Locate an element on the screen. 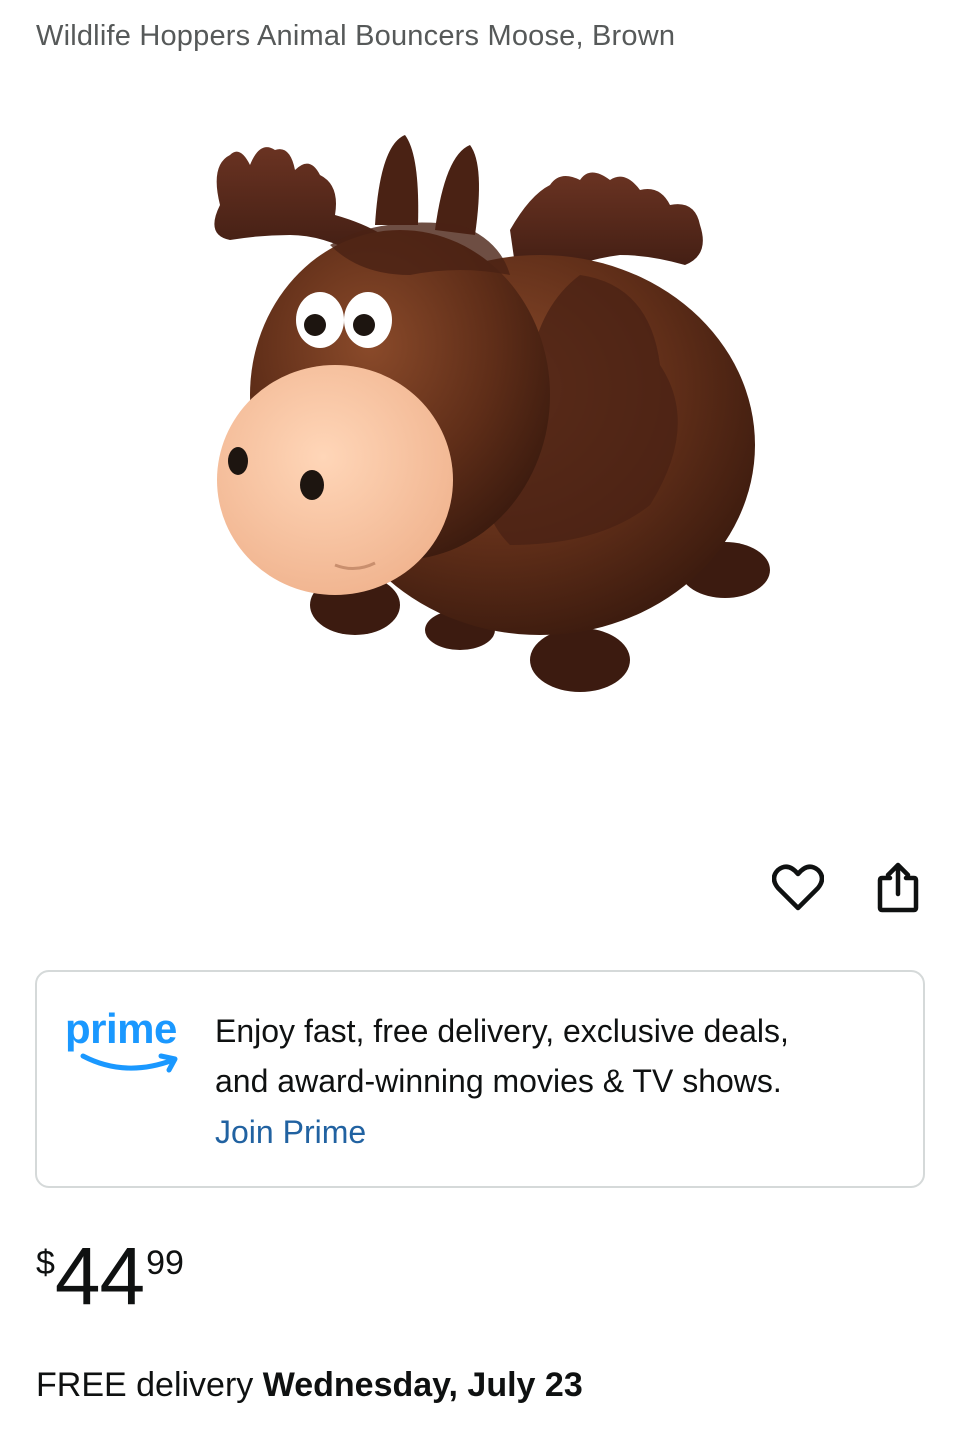  delivery-info: FREE delivery Wednesday, July 23 is located at coordinates (309, 1385).